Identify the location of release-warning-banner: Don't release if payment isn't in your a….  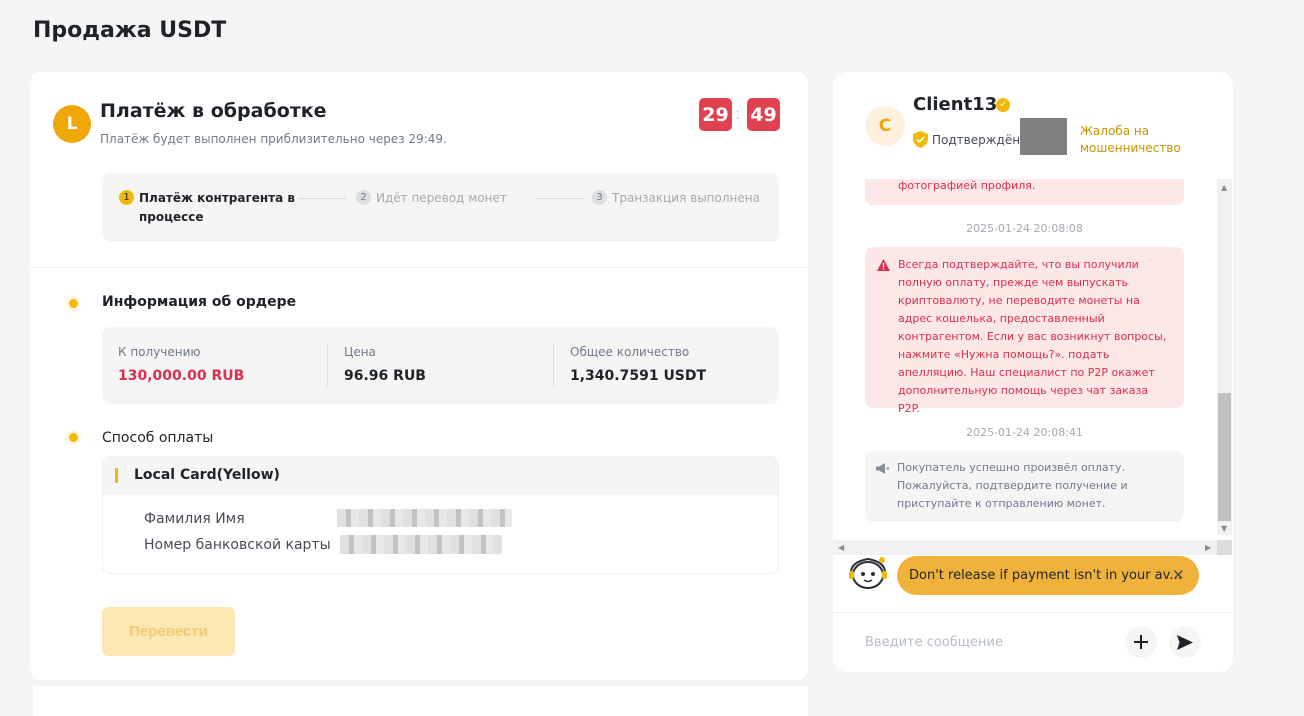
(1048, 575).